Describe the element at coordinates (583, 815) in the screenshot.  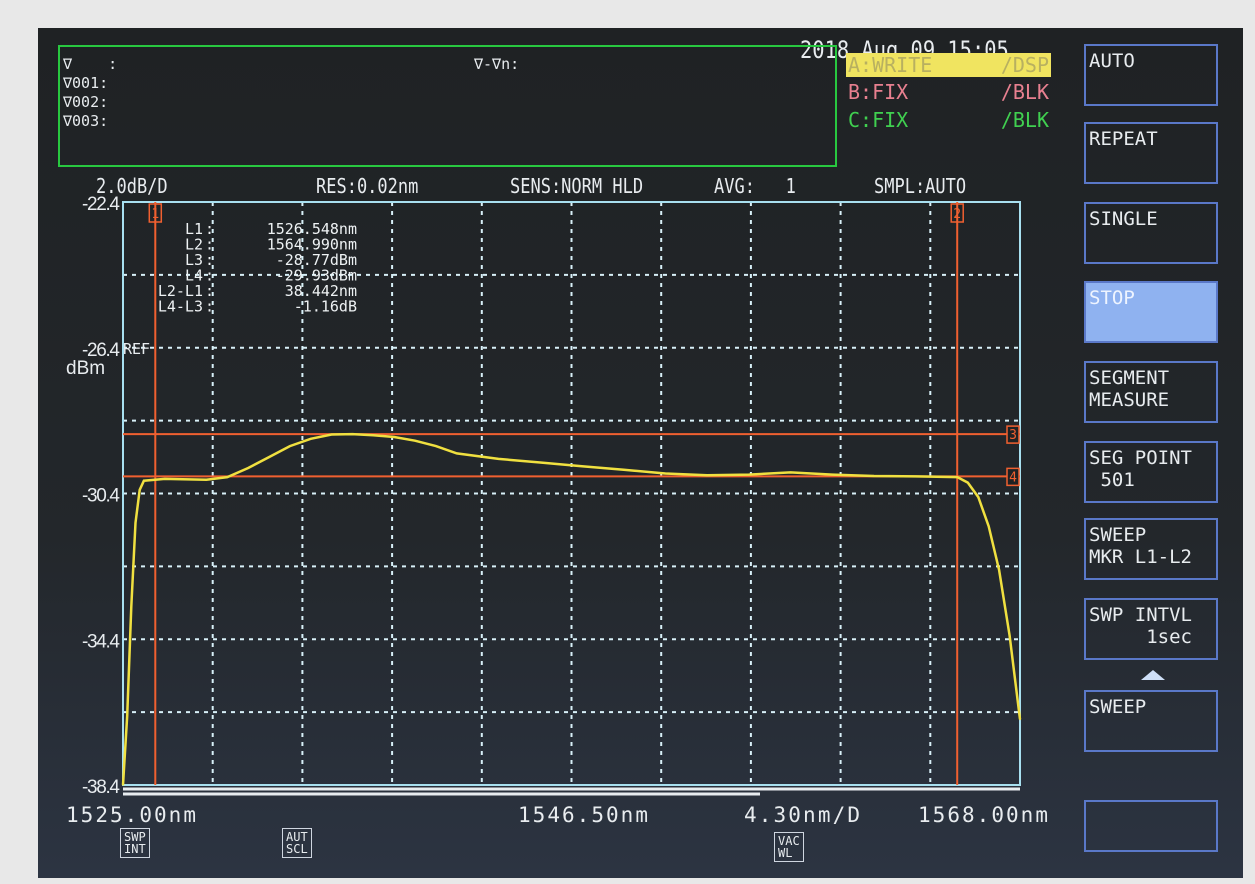
I see `x-tick-label: 1546.50nm` at that location.